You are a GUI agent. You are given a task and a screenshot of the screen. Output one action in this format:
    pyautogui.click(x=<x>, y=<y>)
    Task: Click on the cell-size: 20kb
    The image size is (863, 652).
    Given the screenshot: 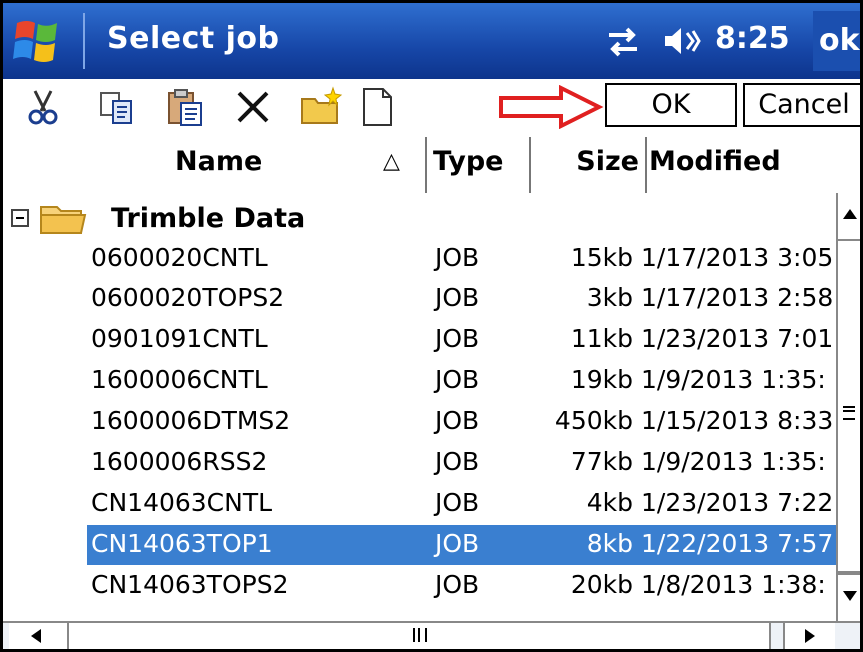 What is the action you would take?
    pyautogui.click(x=601, y=584)
    